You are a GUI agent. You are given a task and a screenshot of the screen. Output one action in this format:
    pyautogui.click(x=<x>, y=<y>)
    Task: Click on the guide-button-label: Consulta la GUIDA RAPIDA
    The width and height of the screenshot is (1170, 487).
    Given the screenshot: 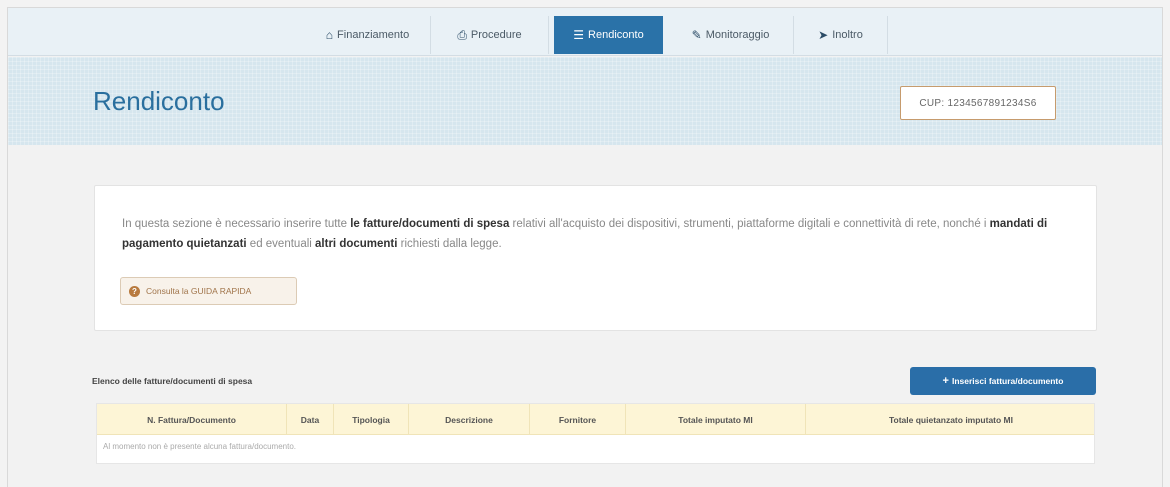 What is the action you would take?
    pyautogui.click(x=199, y=291)
    